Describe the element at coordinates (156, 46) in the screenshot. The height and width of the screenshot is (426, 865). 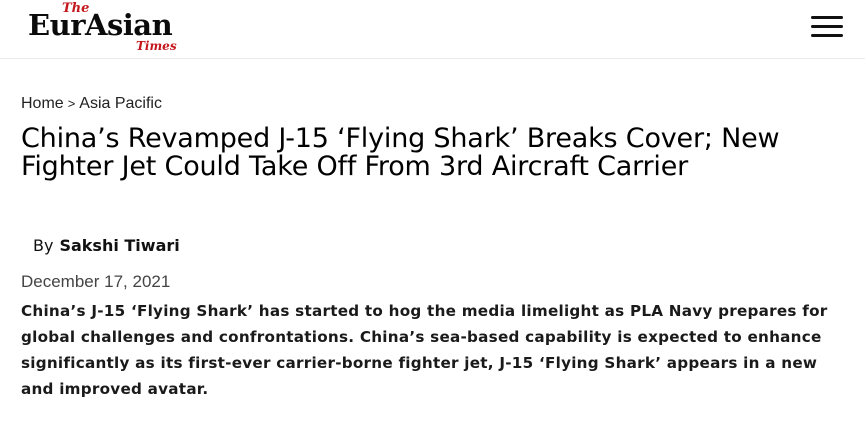
I see `logo-times-text: Times` at that location.